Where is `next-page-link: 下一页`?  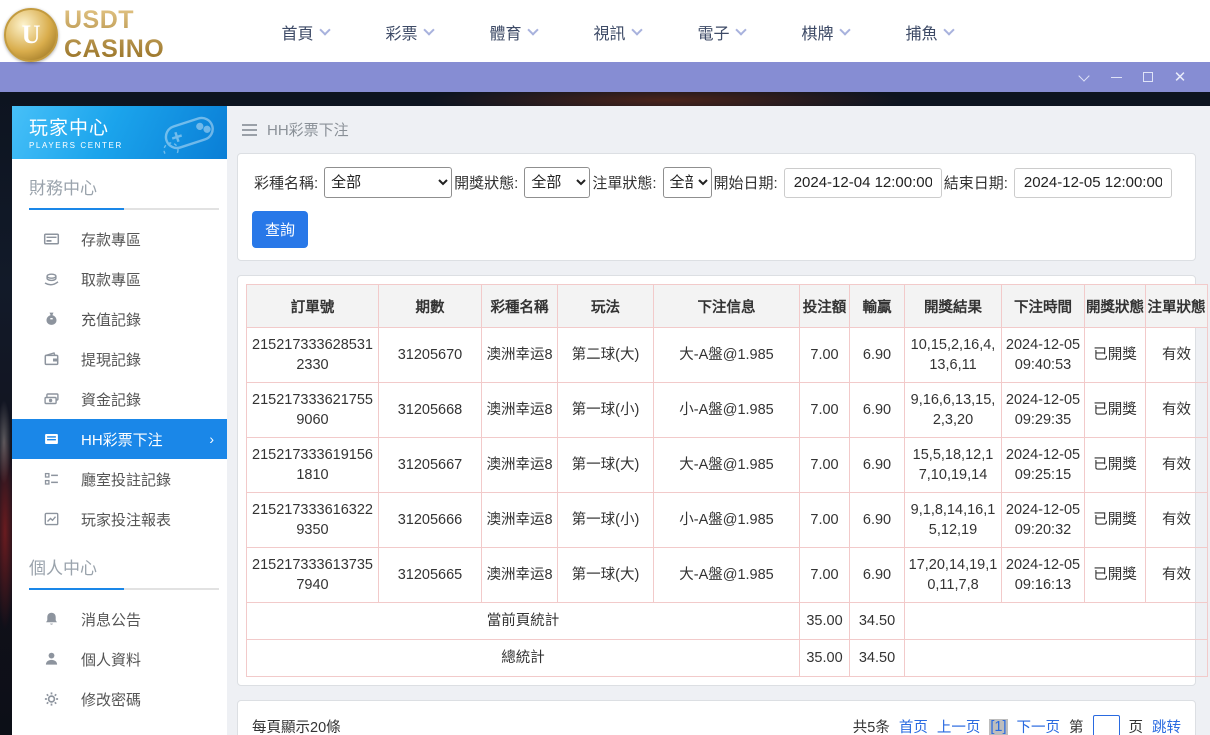
next-page-link: 下一页 is located at coordinates (1039, 725).